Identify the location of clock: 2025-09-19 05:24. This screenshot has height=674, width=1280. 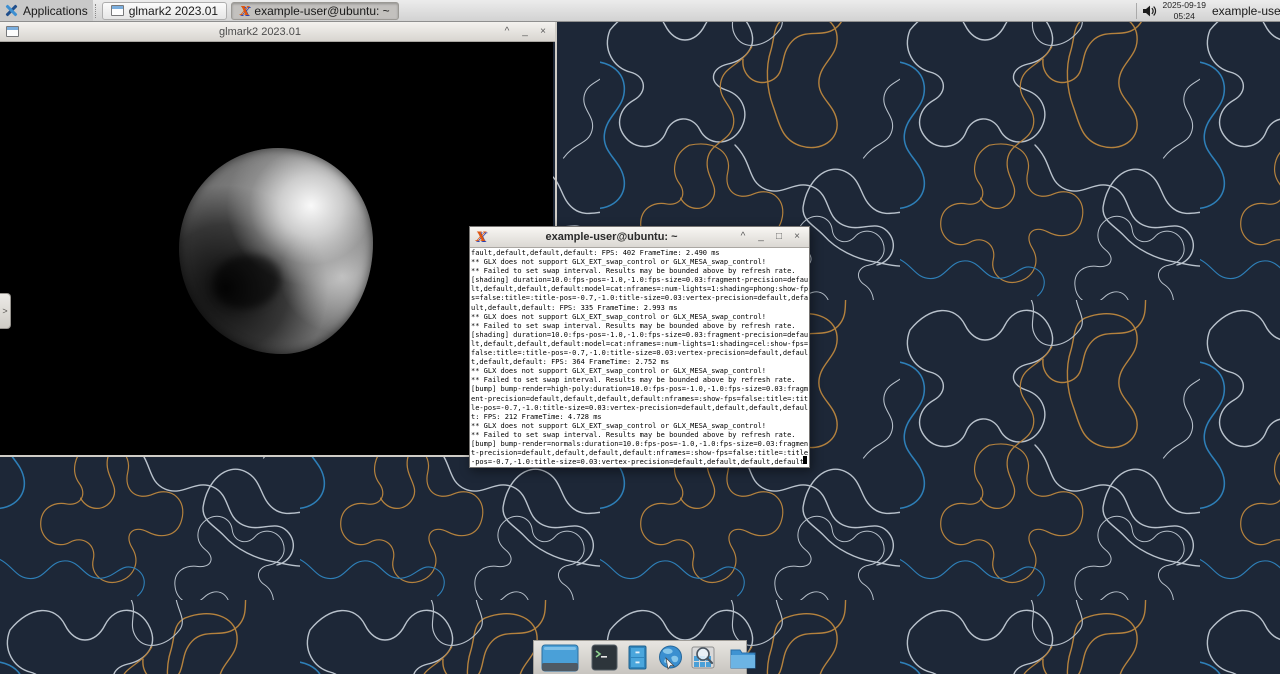
(1184, 10).